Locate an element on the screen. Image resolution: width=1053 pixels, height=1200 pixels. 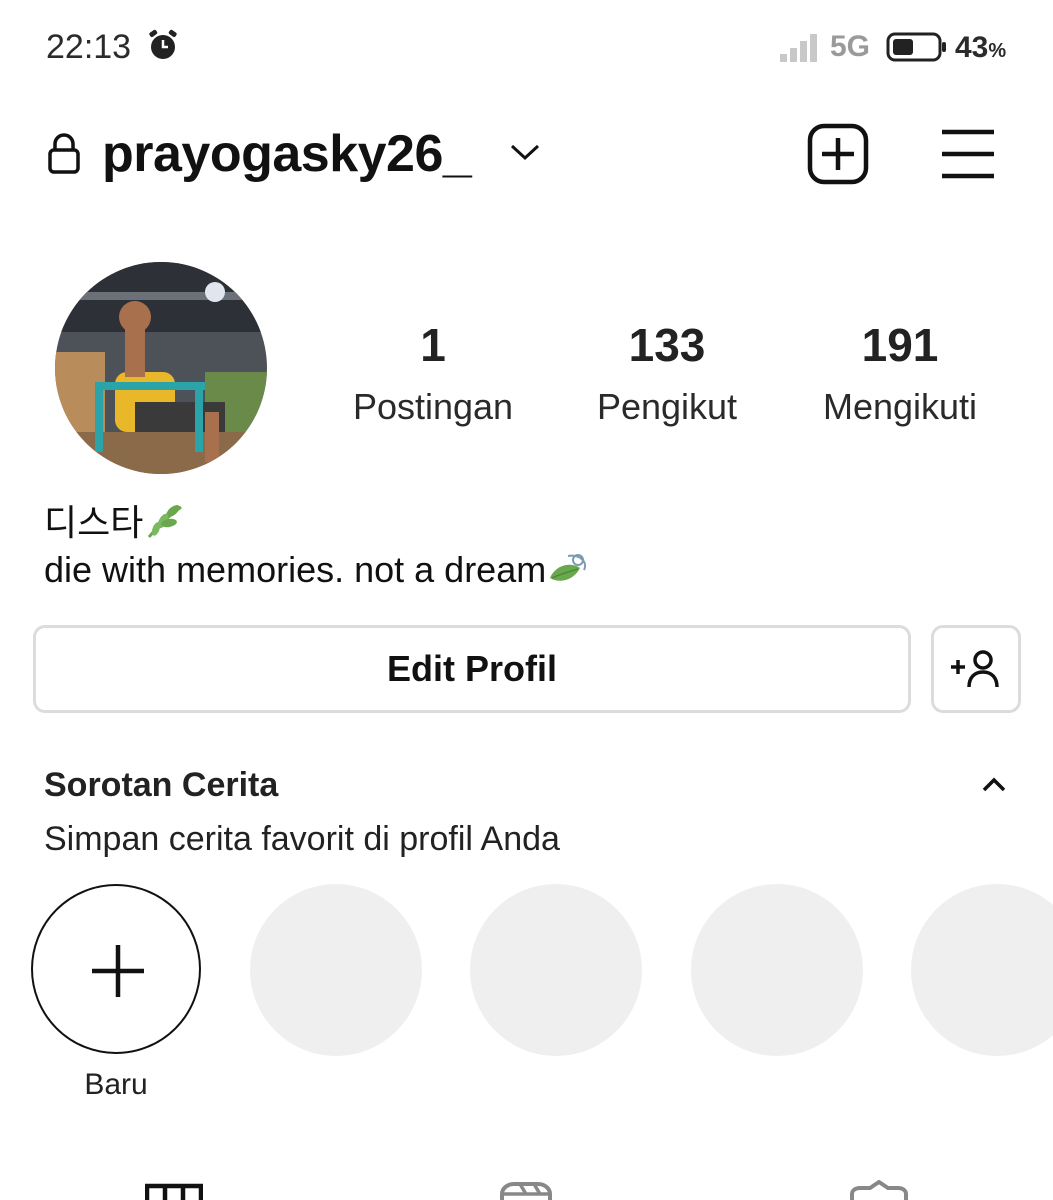
chevron-up-icon is located at coordinates (994, 785).